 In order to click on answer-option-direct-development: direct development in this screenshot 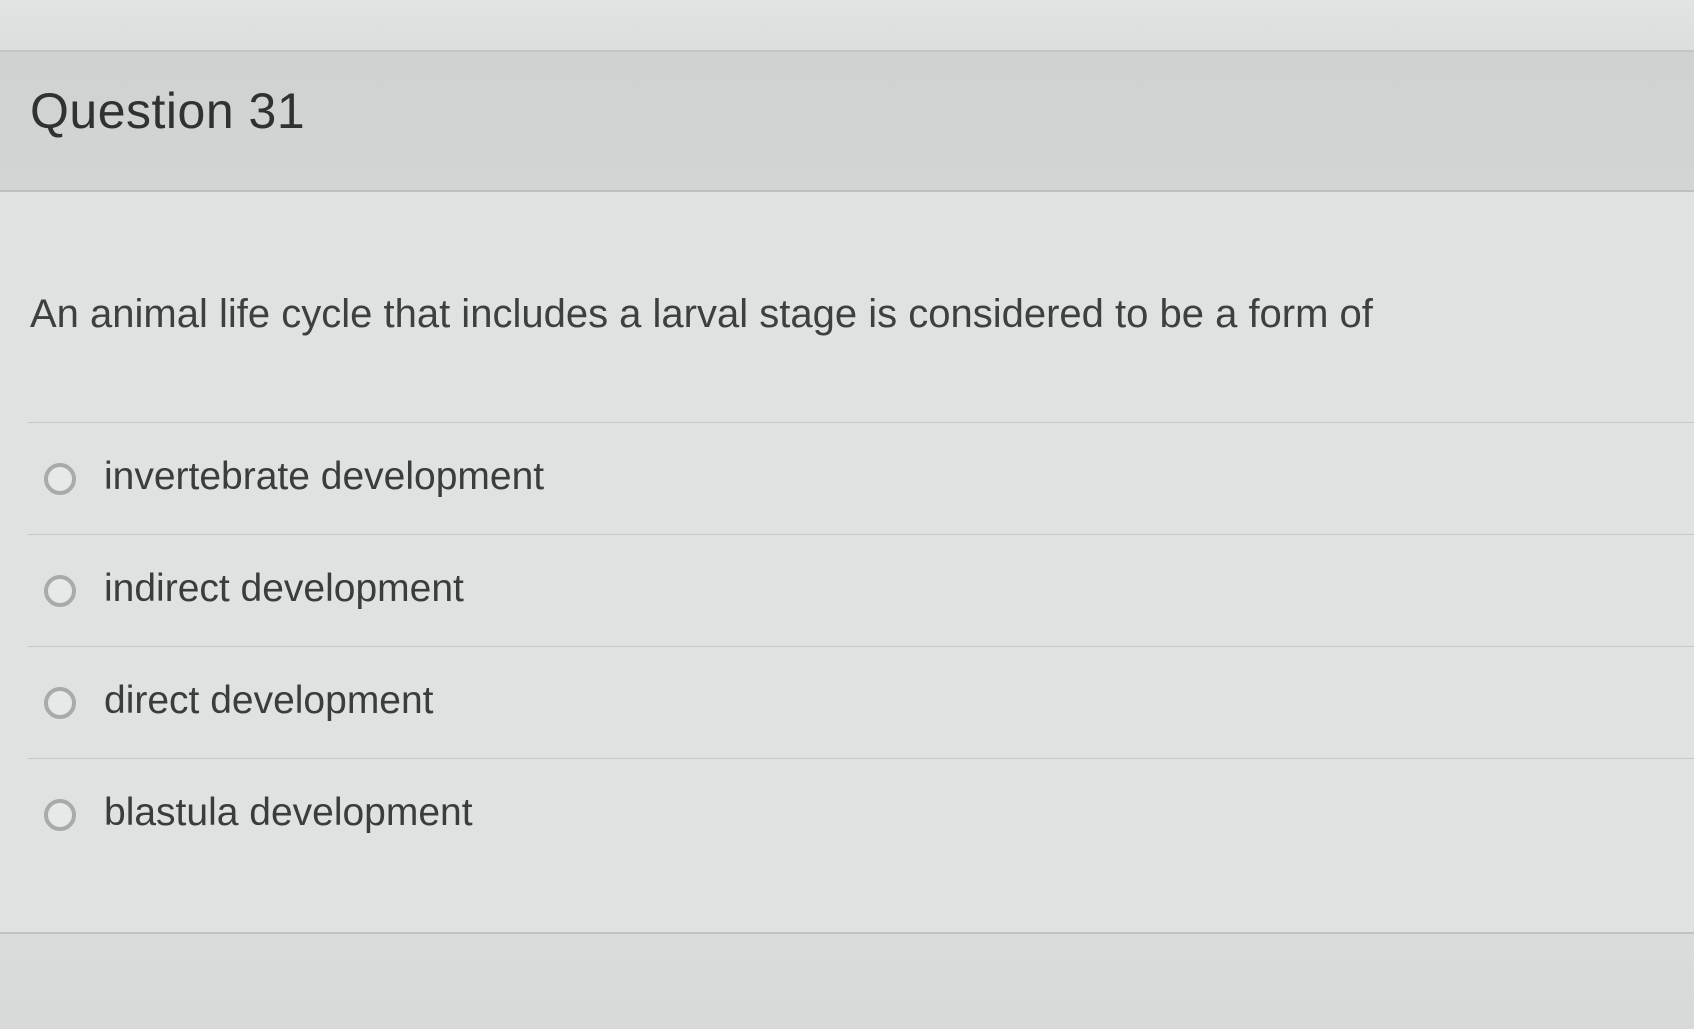, I will do `click(861, 703)`.